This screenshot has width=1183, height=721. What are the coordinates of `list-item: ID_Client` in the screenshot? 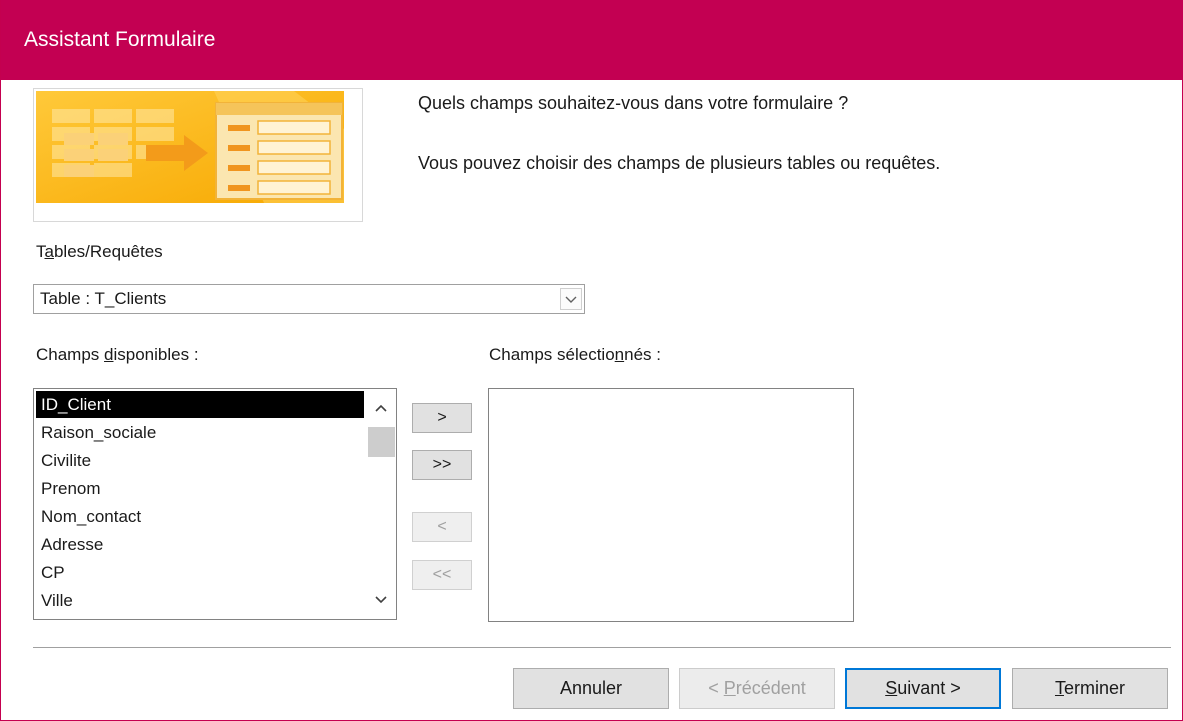 It's located at (200, 404).